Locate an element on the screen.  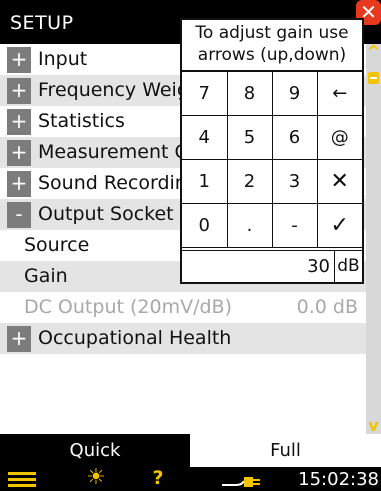
key-2: 2 is located at coordinates (249, 181).